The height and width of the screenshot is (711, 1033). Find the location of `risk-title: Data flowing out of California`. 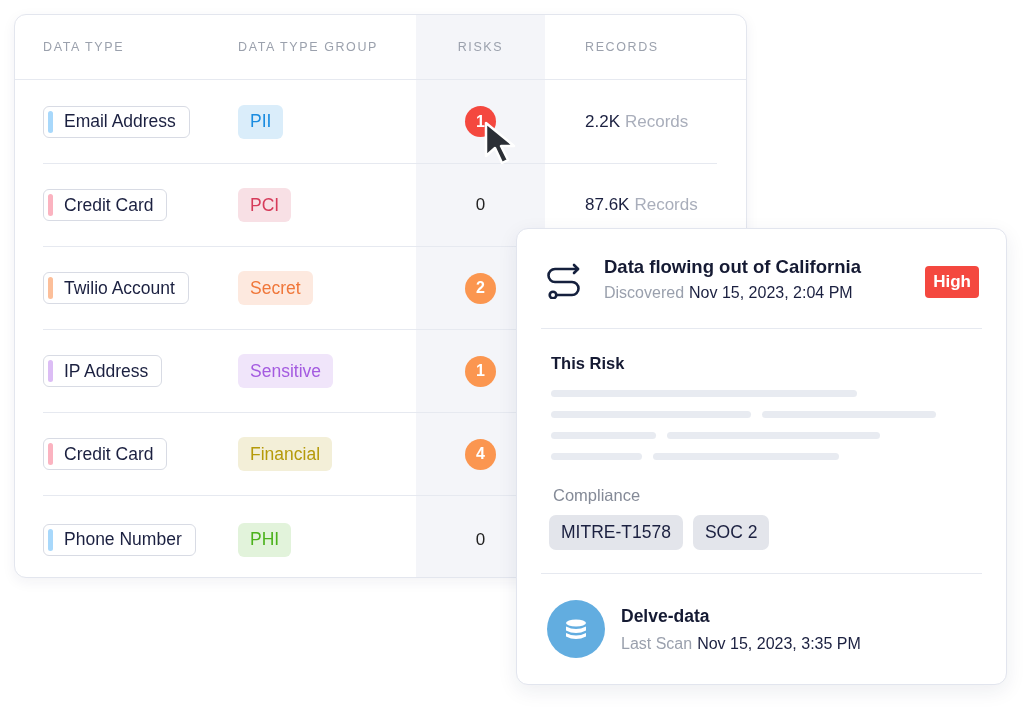

risk-title: Data flowing out of California is located at coordinates (733, 267).